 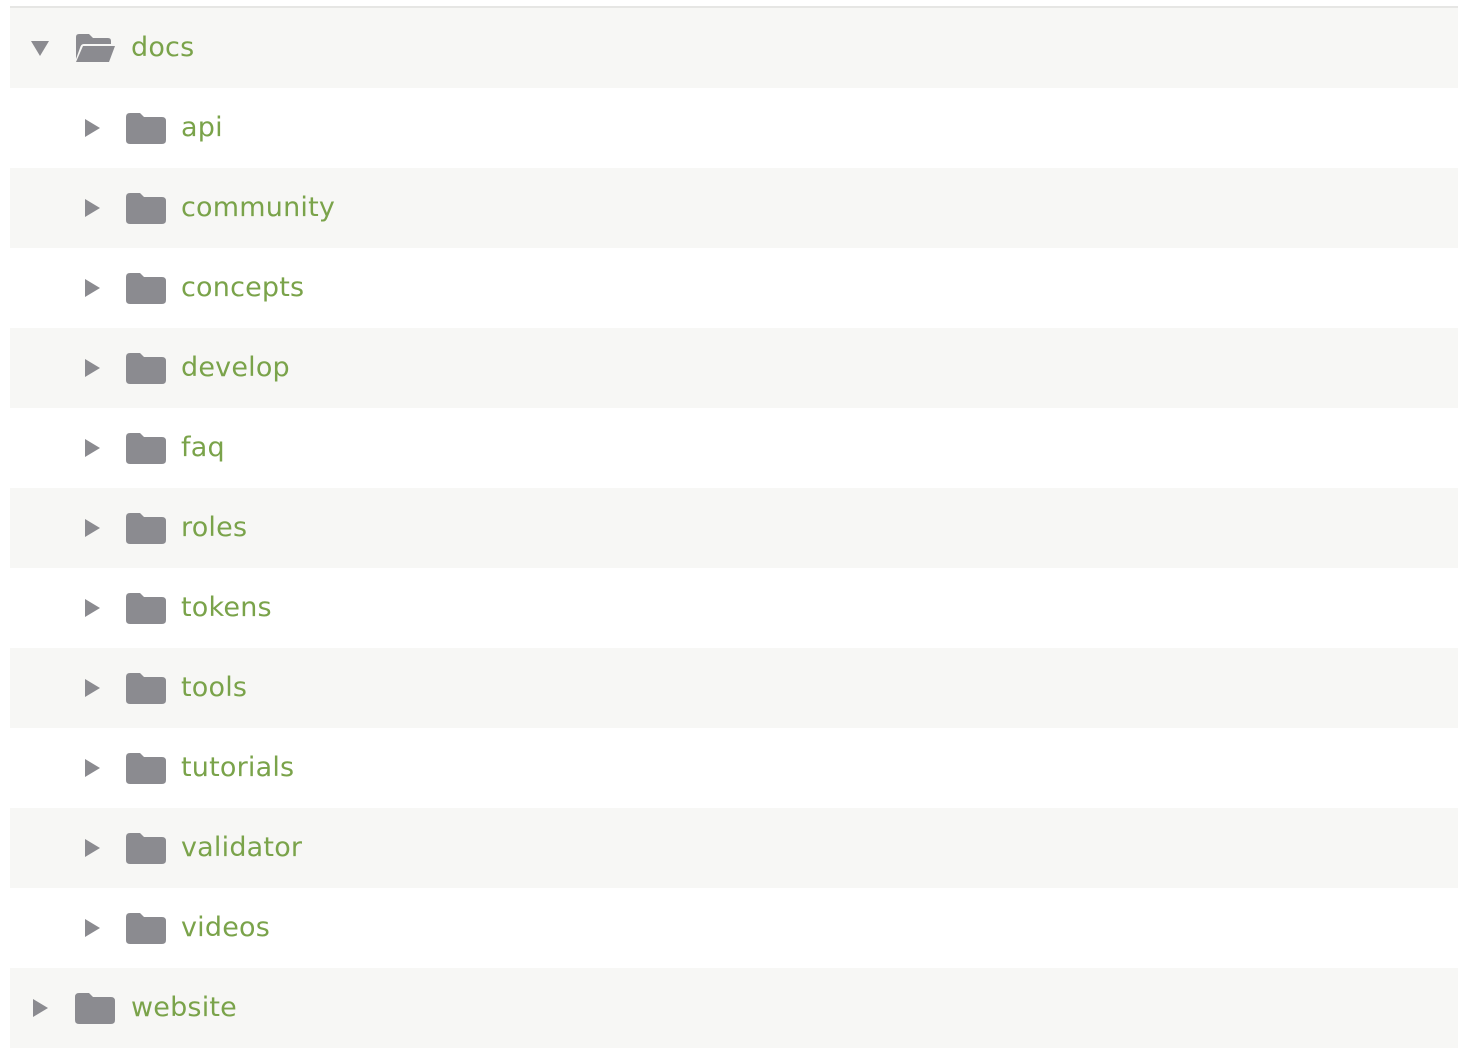 What do you see at coordinates (203, 447) in the screenshot?
I see `folder-name: faq` at bounding box center [203, 447].